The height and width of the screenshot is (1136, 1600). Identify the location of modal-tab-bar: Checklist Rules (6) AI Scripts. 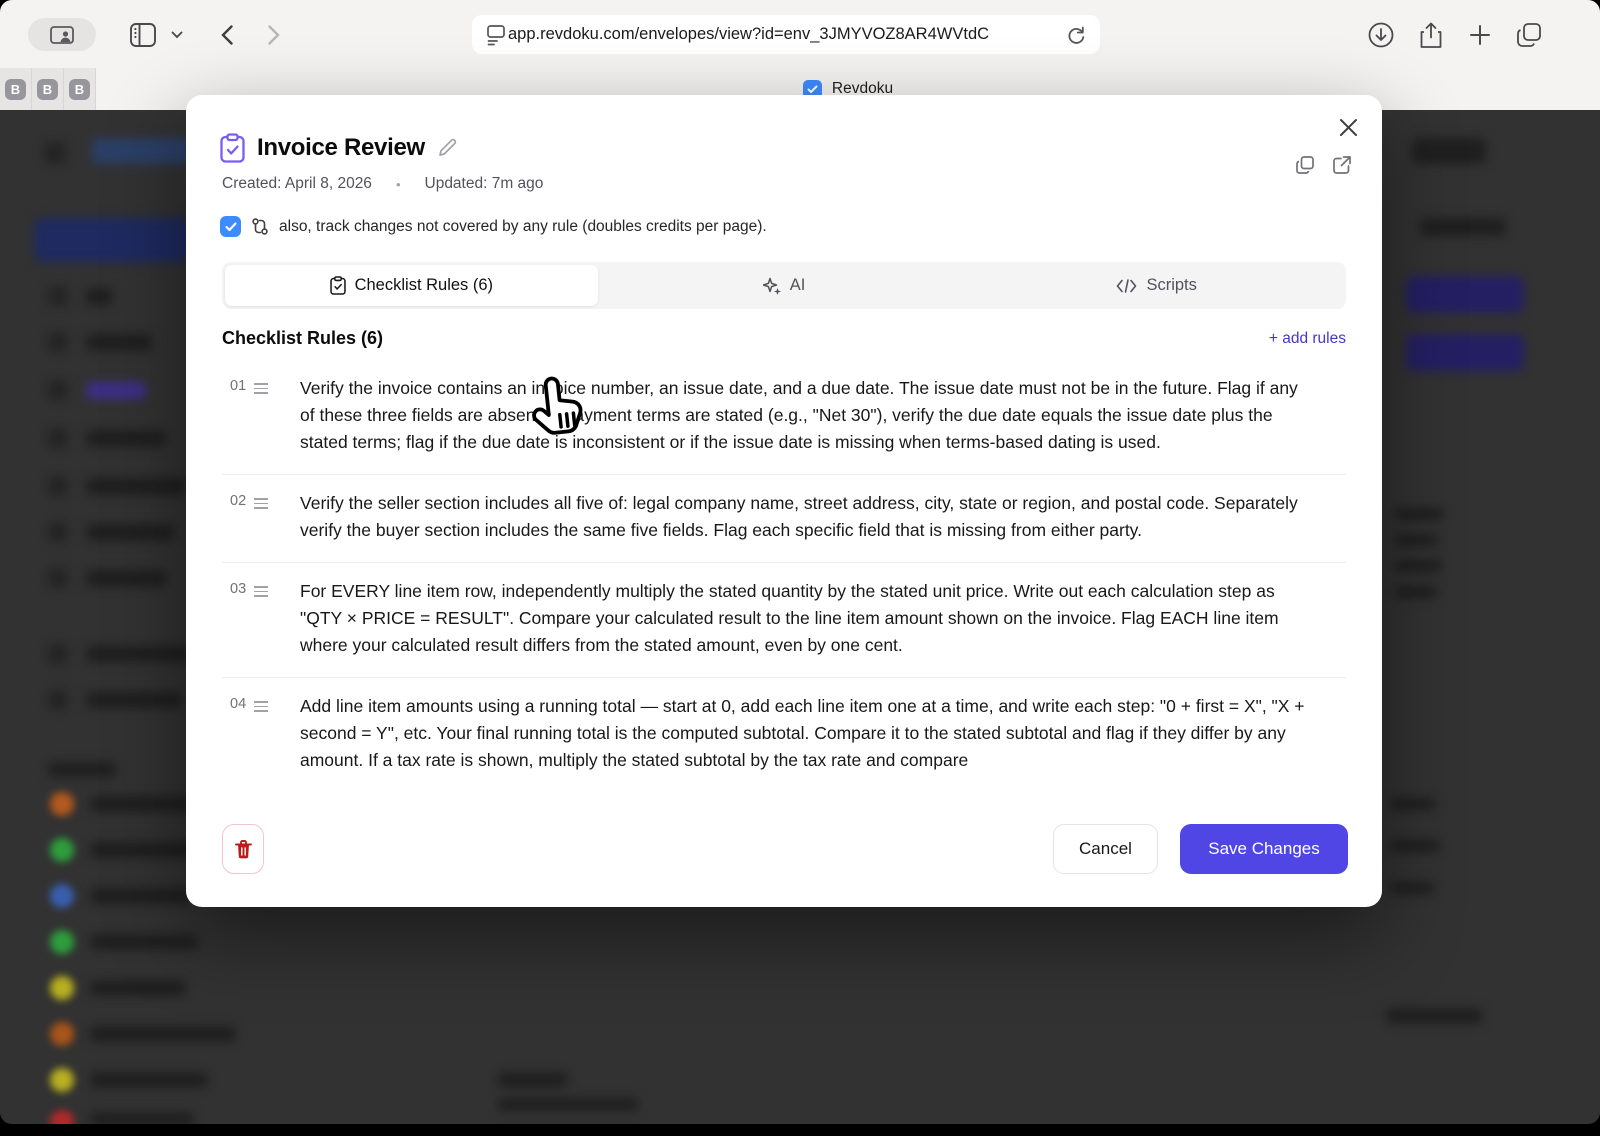
(784, 285).